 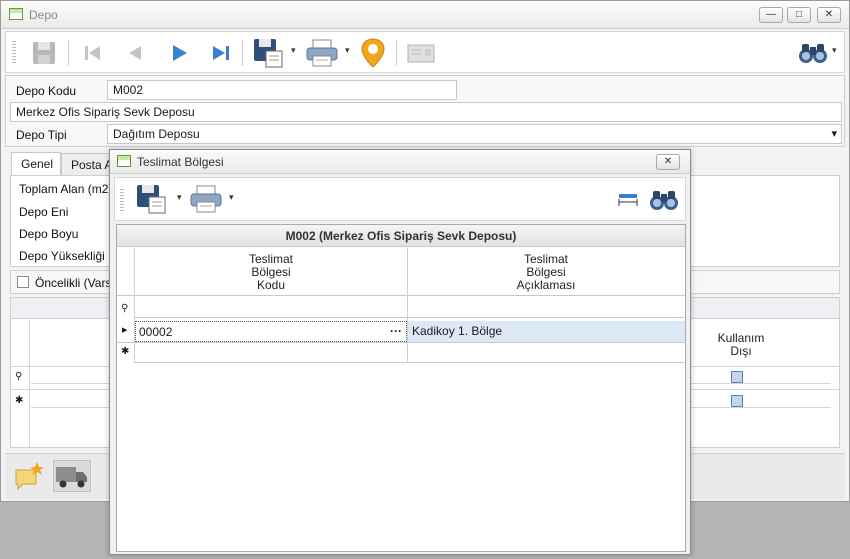 I want to click on dialog-close-button: ✕, so click(x=668, y=162).